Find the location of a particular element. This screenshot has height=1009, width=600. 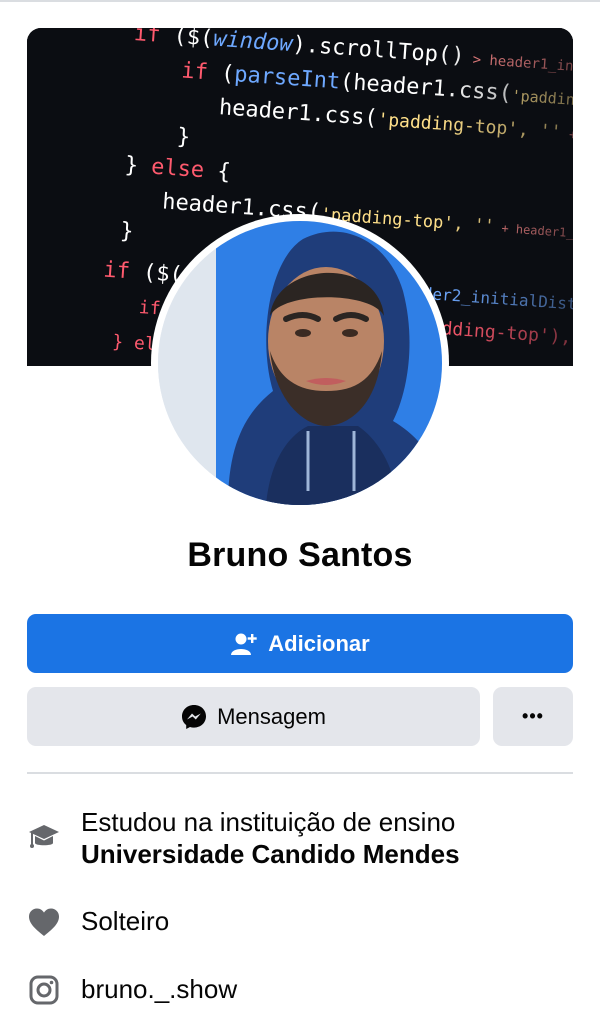

instagram-row: bruno._.show is located at coordinates (300, 990).